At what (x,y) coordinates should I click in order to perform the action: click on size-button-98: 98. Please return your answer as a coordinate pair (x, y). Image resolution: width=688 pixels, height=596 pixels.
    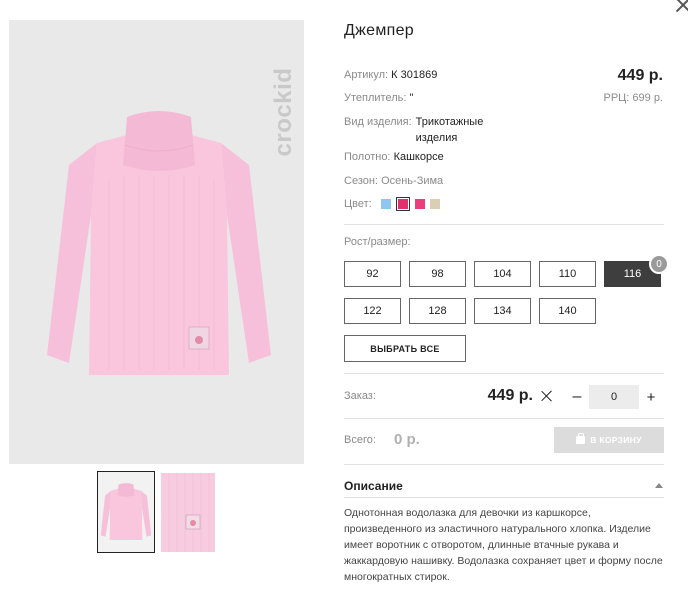
    Looking at the image, I should click on (437, 274).